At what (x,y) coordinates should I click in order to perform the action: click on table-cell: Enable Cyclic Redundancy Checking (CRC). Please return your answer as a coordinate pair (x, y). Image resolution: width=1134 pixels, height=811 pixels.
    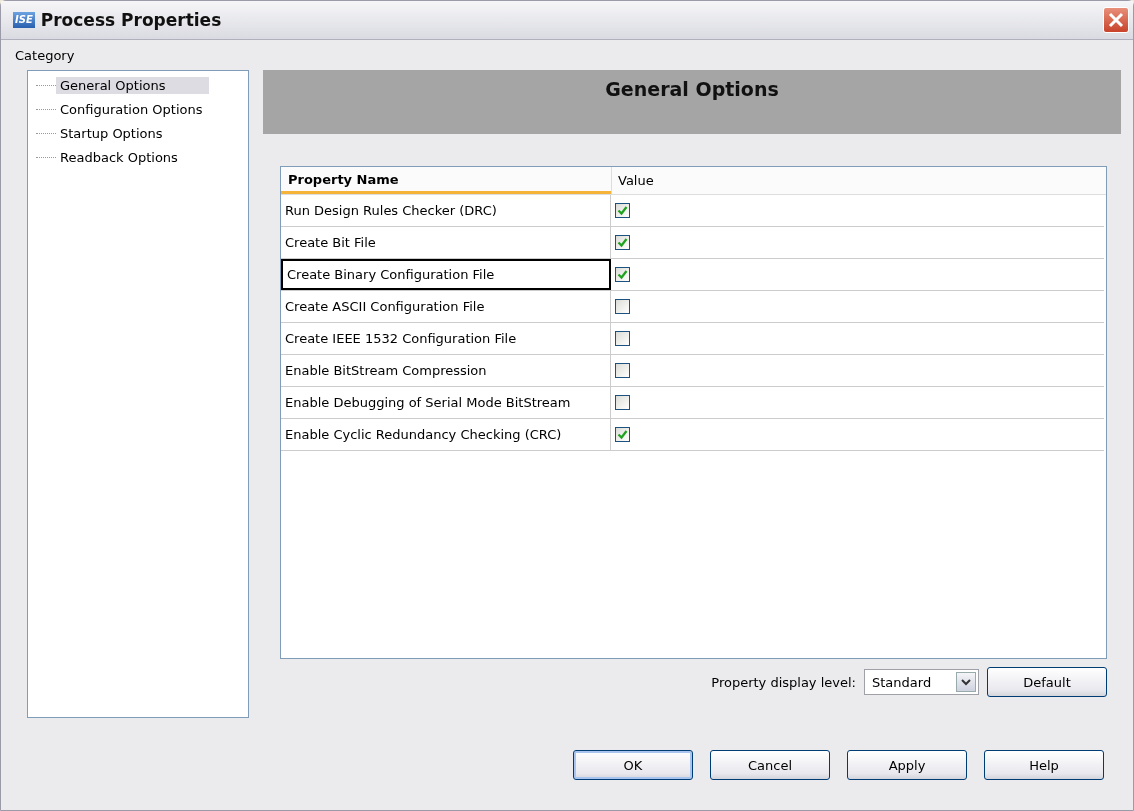
    Looking at the image, I should click on (446, 434).